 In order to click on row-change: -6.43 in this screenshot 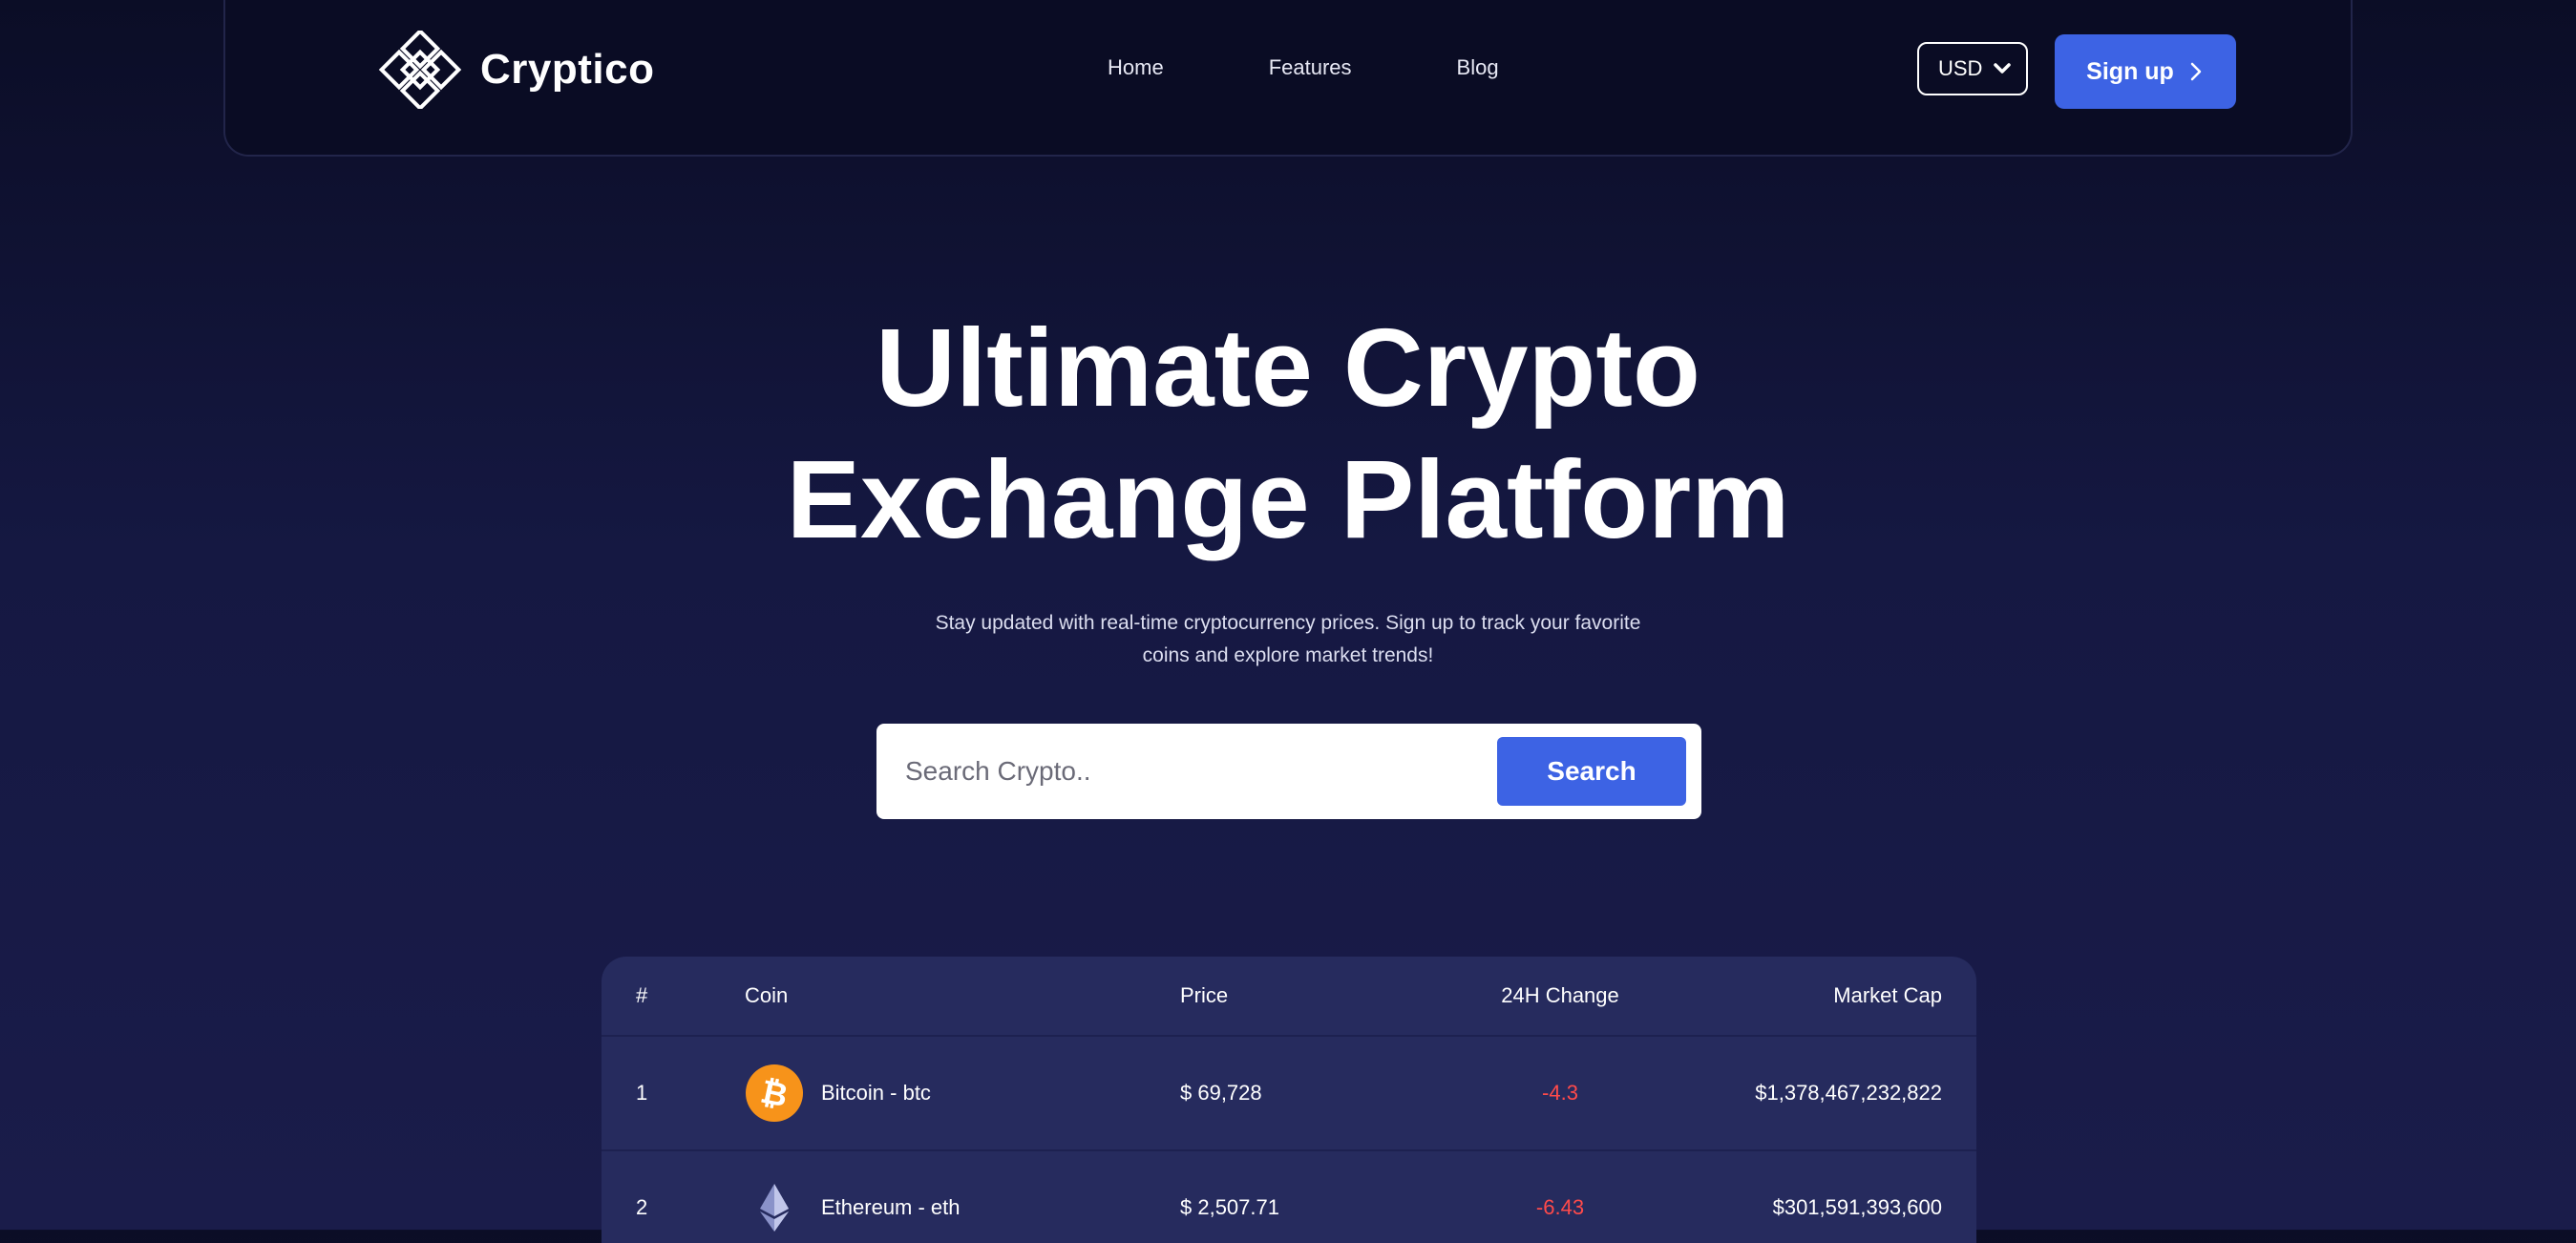, I will do `click(1560, 1207)`.